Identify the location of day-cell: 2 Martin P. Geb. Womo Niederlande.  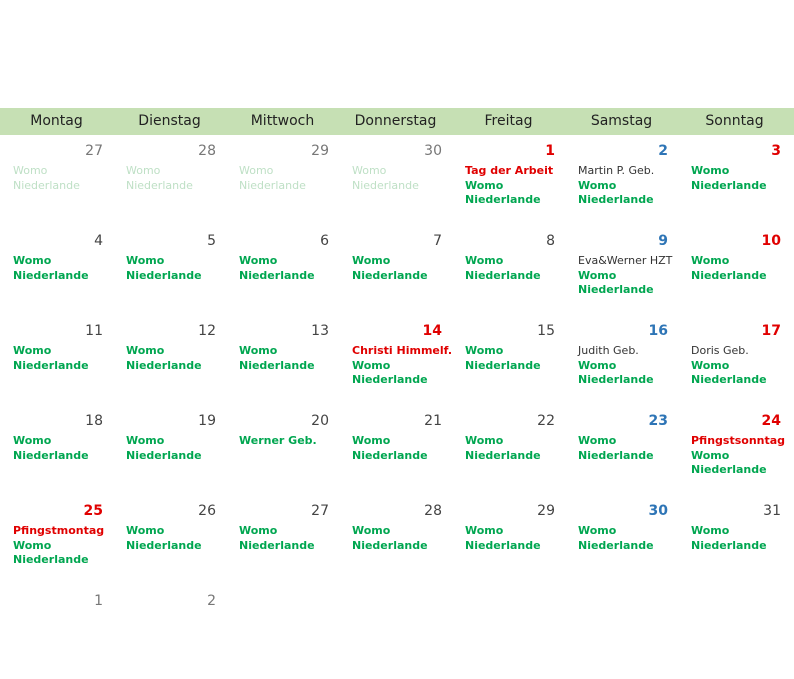
(621, 184).